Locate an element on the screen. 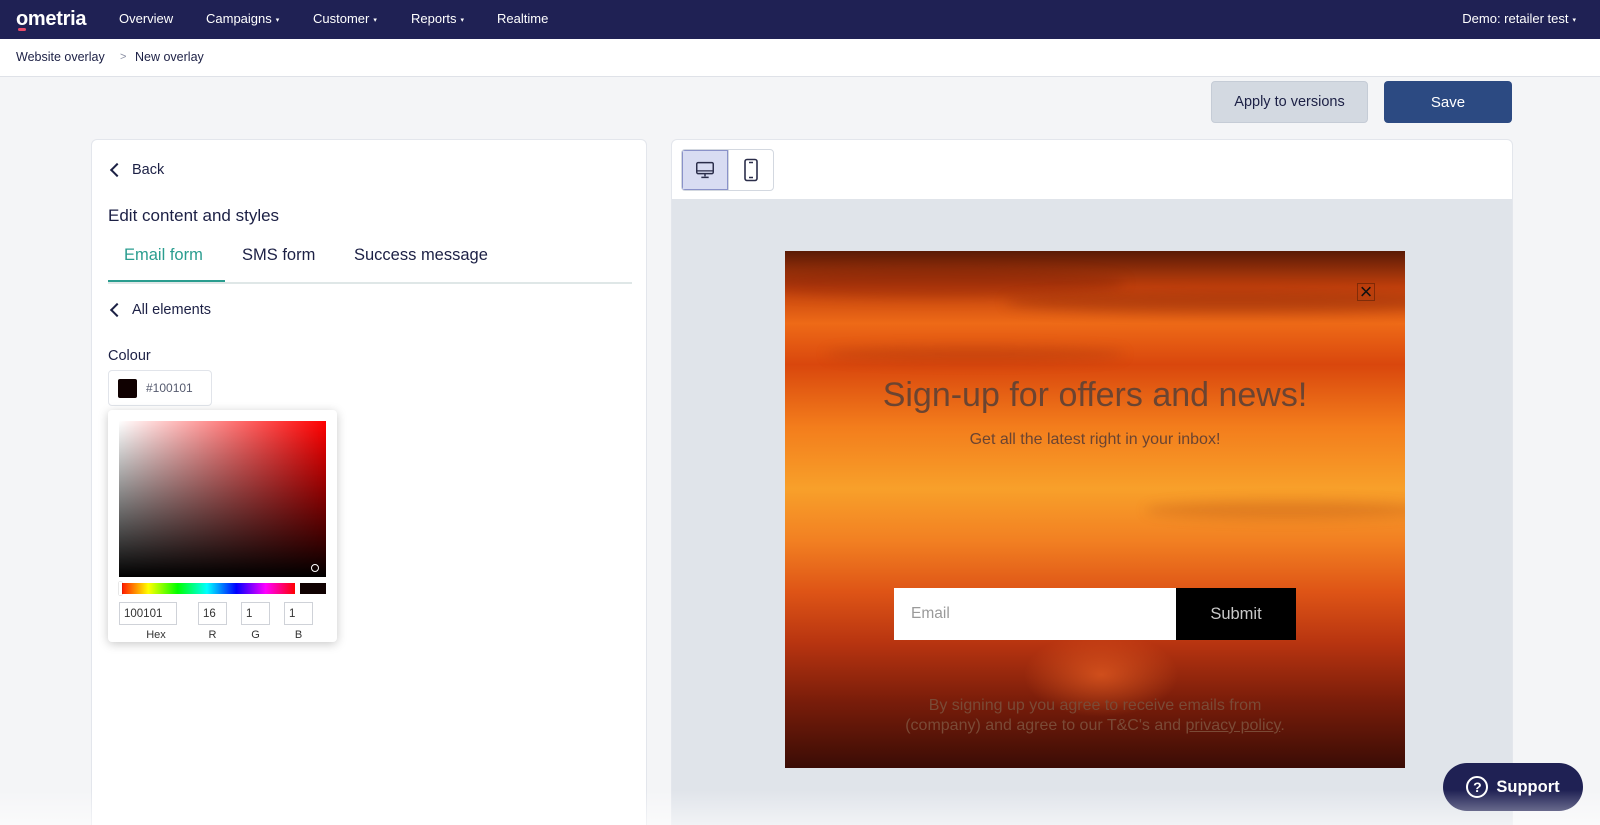  save-button: Save is located at coordinates (1448, 102).